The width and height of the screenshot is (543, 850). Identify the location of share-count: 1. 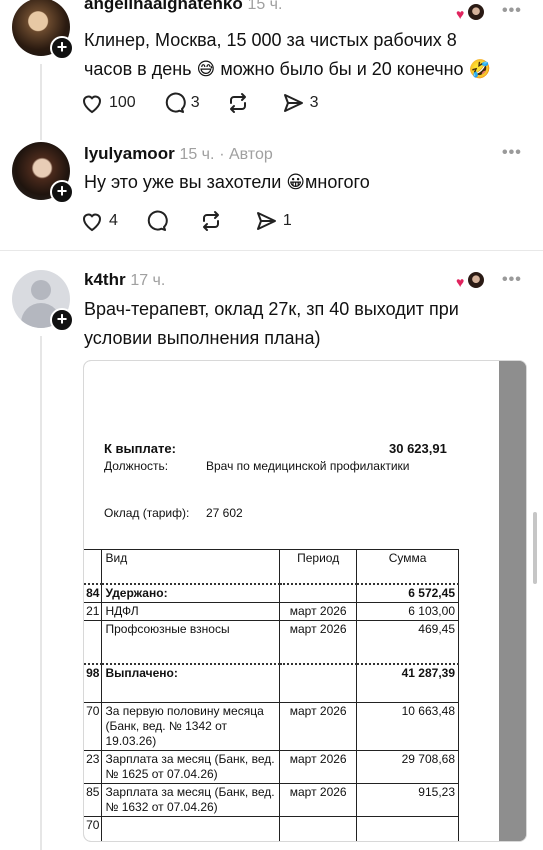
(287, 220).